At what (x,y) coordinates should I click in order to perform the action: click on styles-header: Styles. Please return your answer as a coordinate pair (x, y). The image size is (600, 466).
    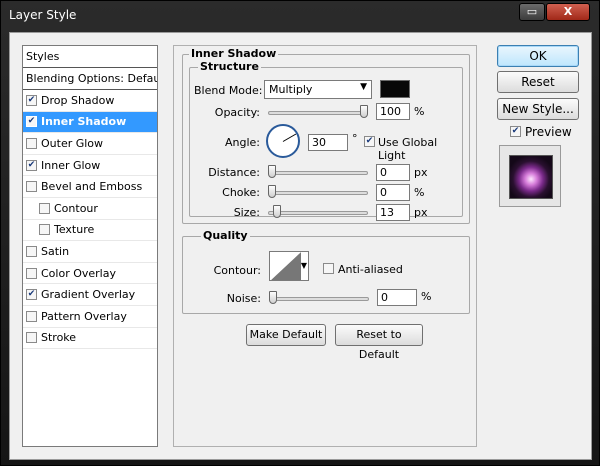
    Looking at the image, I should click on (90, 57).